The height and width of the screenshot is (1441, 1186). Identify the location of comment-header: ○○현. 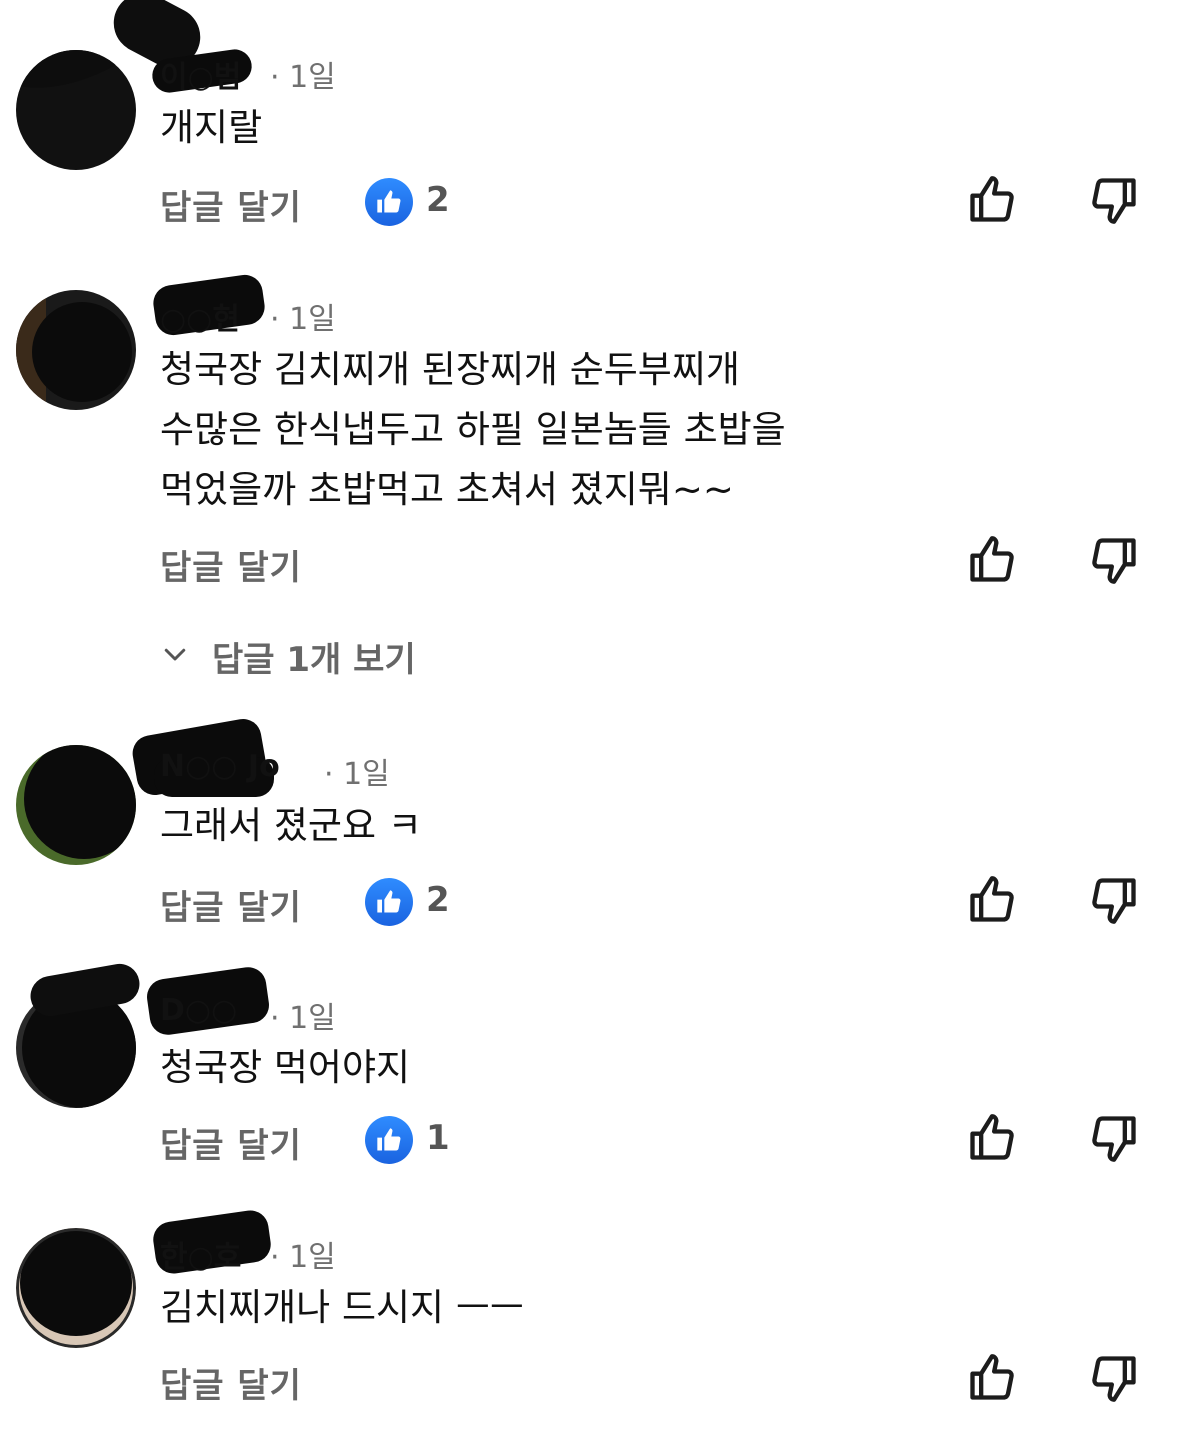
(209, 305).